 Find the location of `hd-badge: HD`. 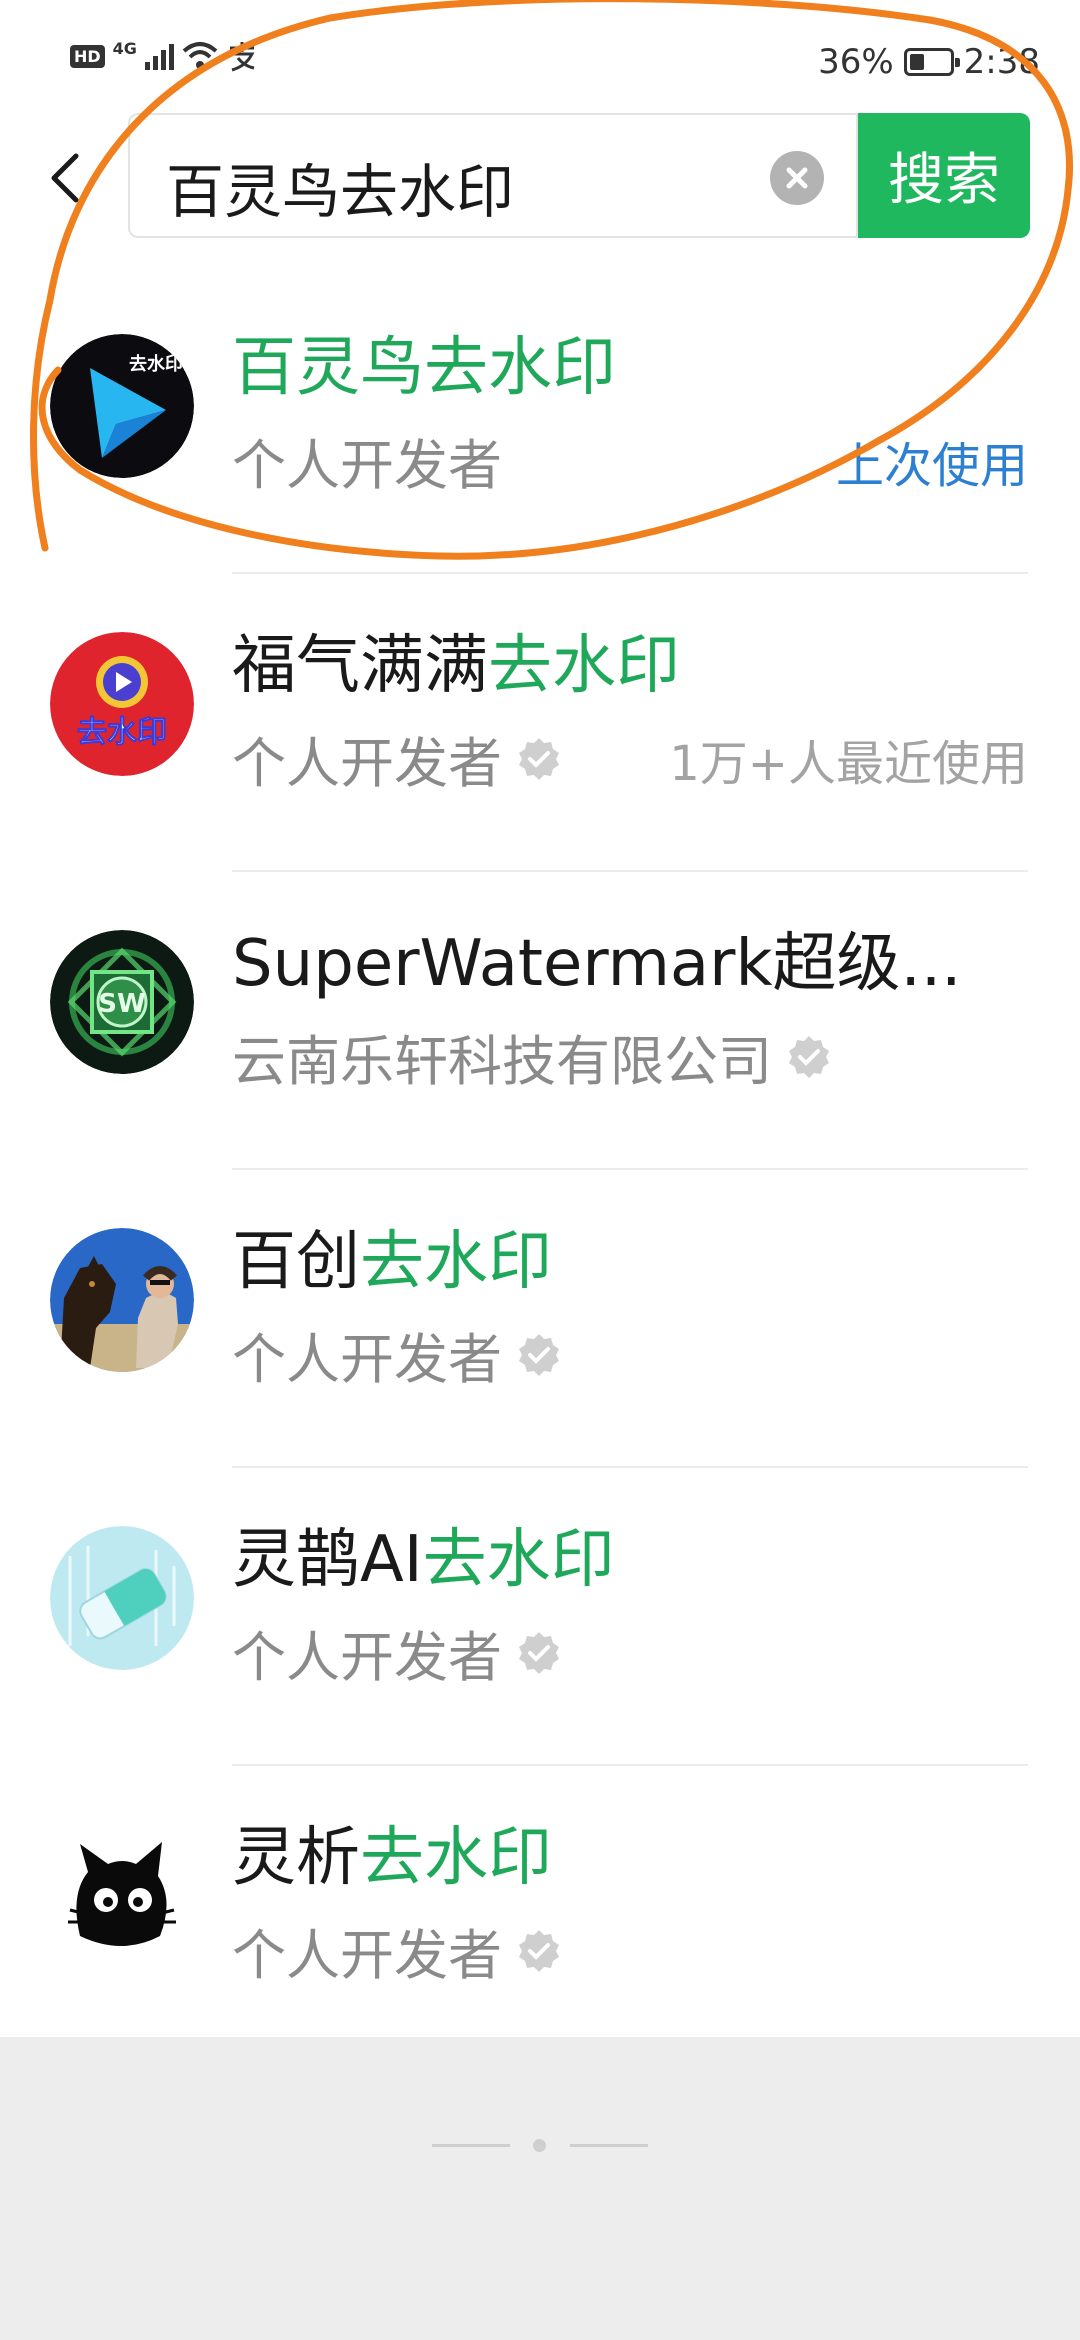

hd-badge: HD is located at coordinates (87, 56).